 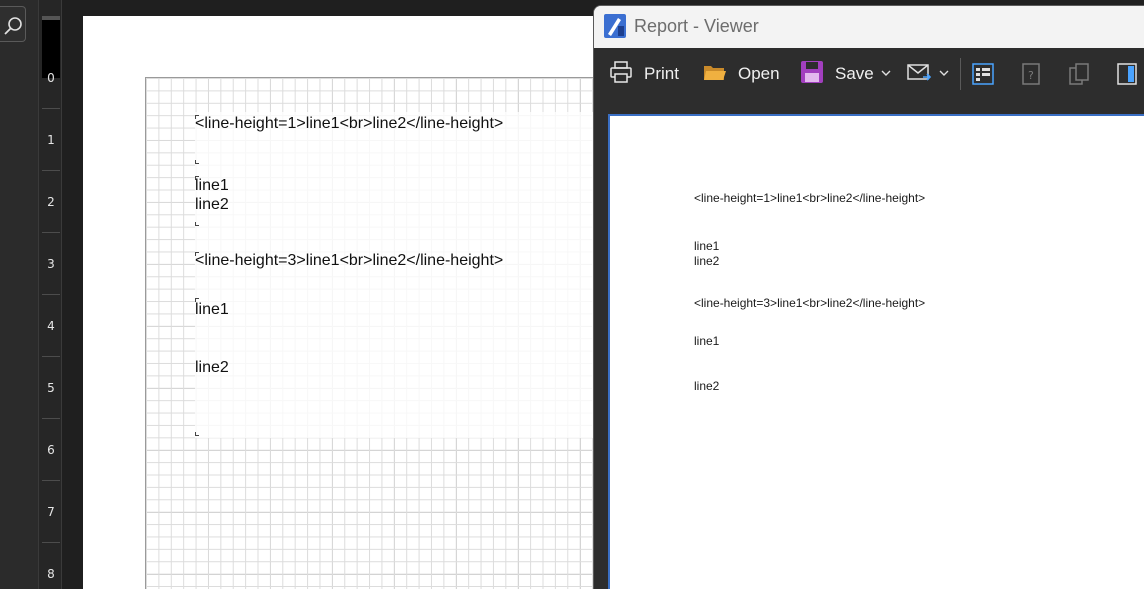 I want to click on designer-text-box-2-line2: line2, so click(x=212, y=367).